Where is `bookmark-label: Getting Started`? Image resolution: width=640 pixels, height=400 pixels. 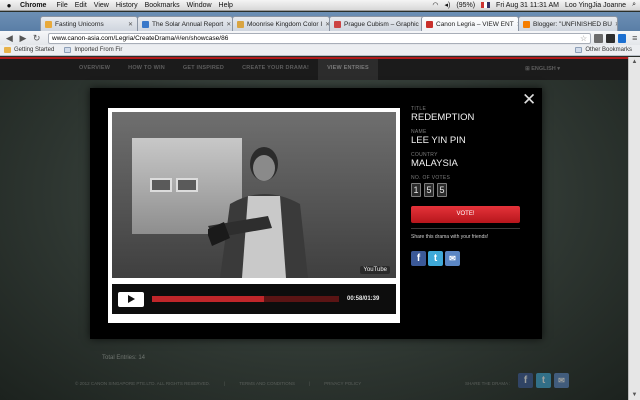 bookmark-label: Getting Started is located at coordinates (34, 50).